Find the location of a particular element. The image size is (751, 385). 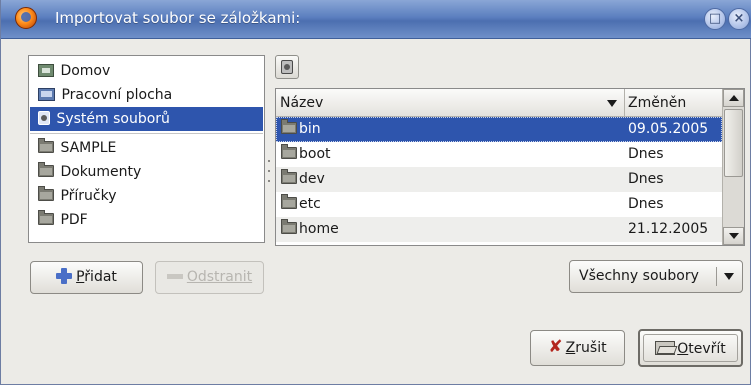

file-row: boot Dnes is located at coordinates (499, 154).